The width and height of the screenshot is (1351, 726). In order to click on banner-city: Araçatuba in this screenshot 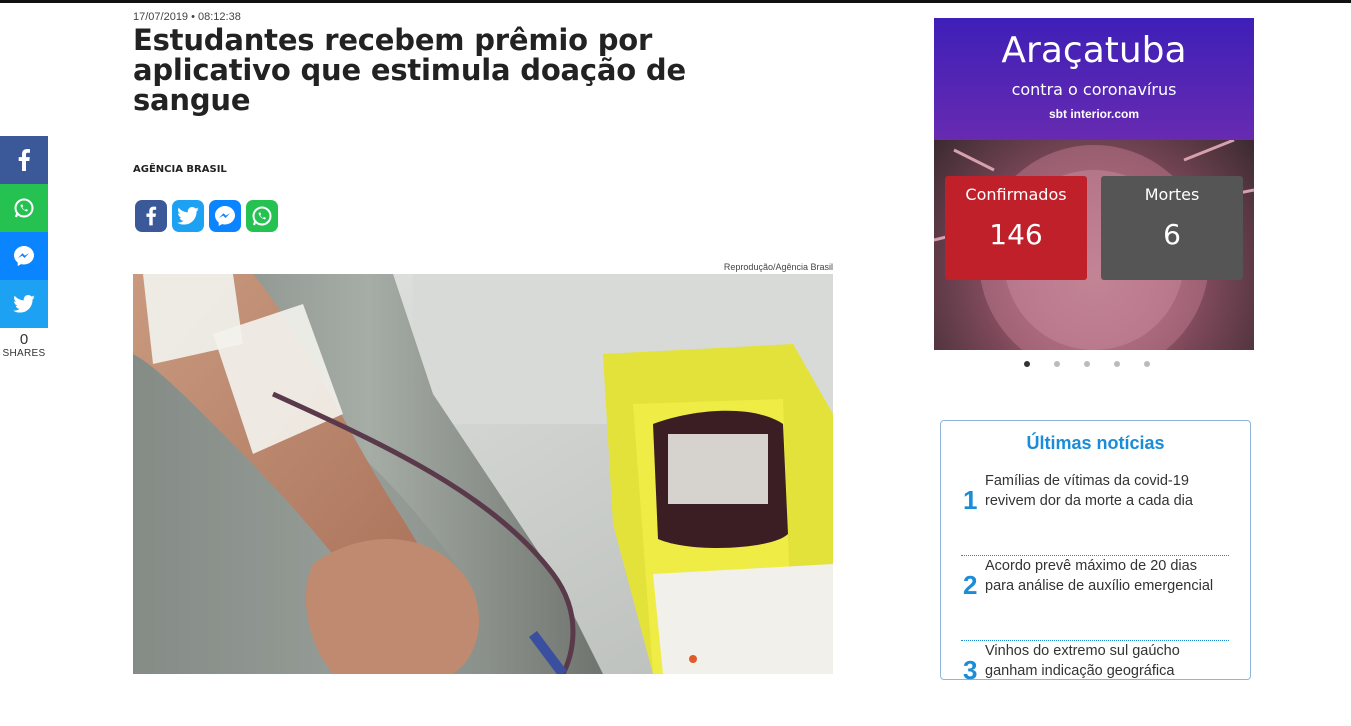, I will do `click(1094, 50)`.